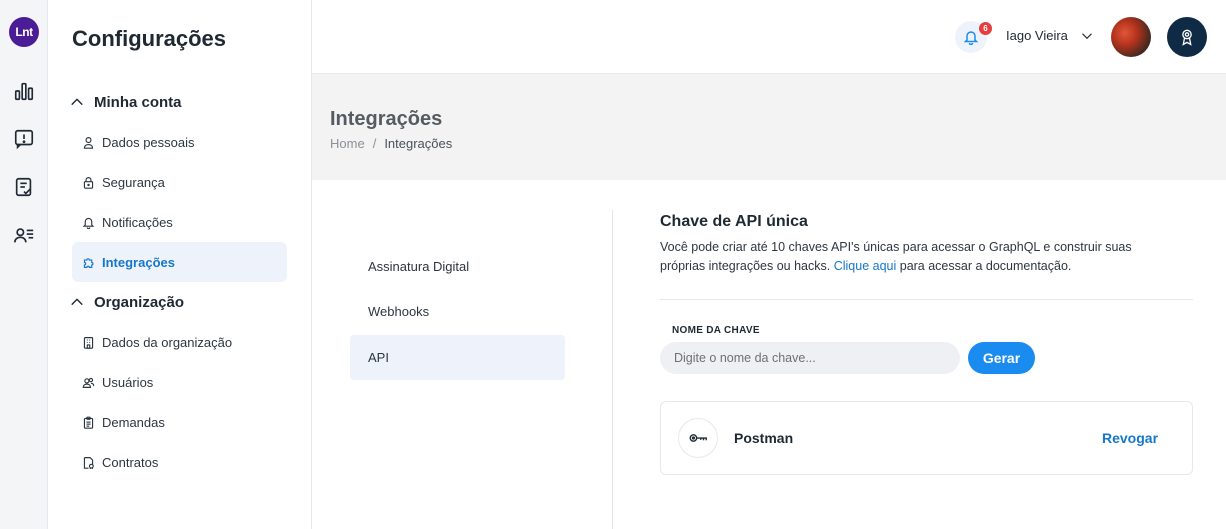 This screenshot has width=1226, height=529. Describe the element at coordinates (138, 262) in the screenshot. I see `settings-item-label: Integrações` at that location.